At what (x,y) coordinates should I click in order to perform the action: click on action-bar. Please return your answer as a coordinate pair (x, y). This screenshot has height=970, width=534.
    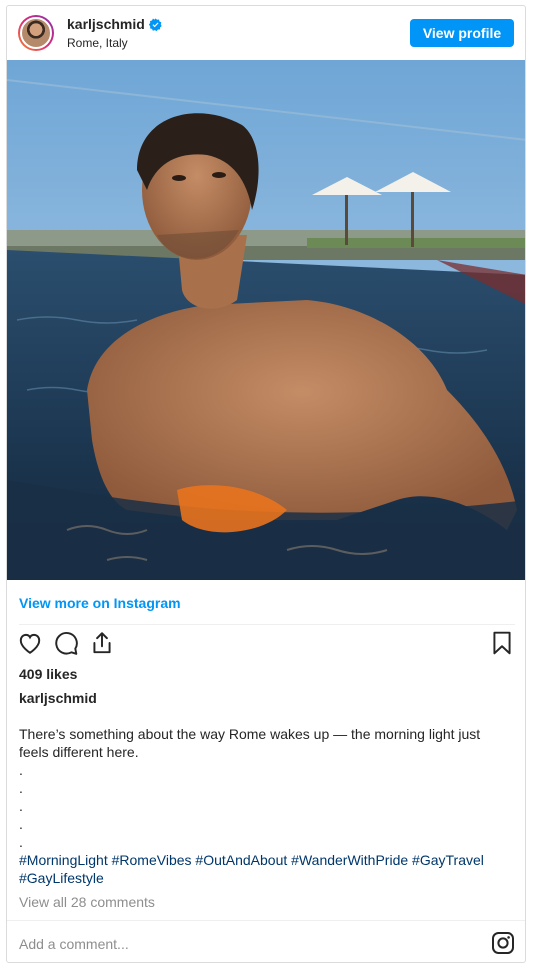
    Looking at the image, I should click on (266, 645).